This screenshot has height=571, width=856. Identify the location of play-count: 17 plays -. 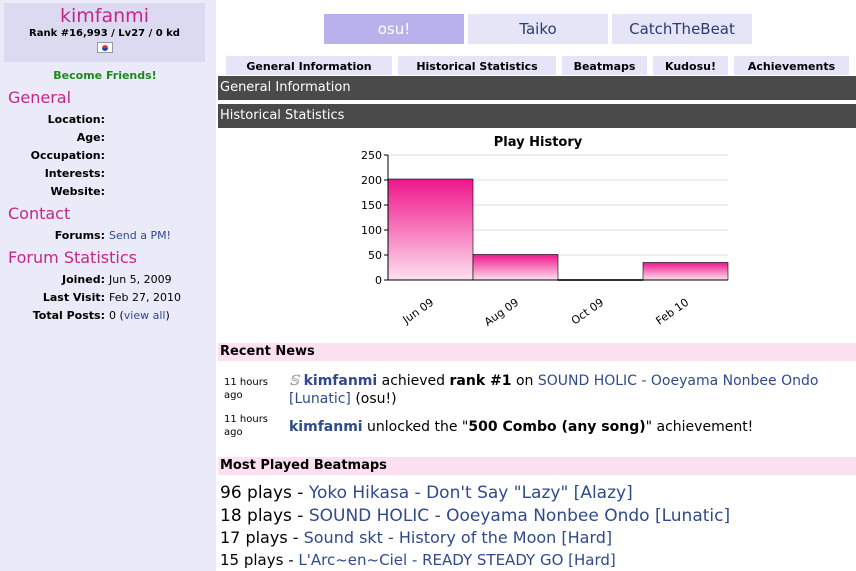
(262, 537).